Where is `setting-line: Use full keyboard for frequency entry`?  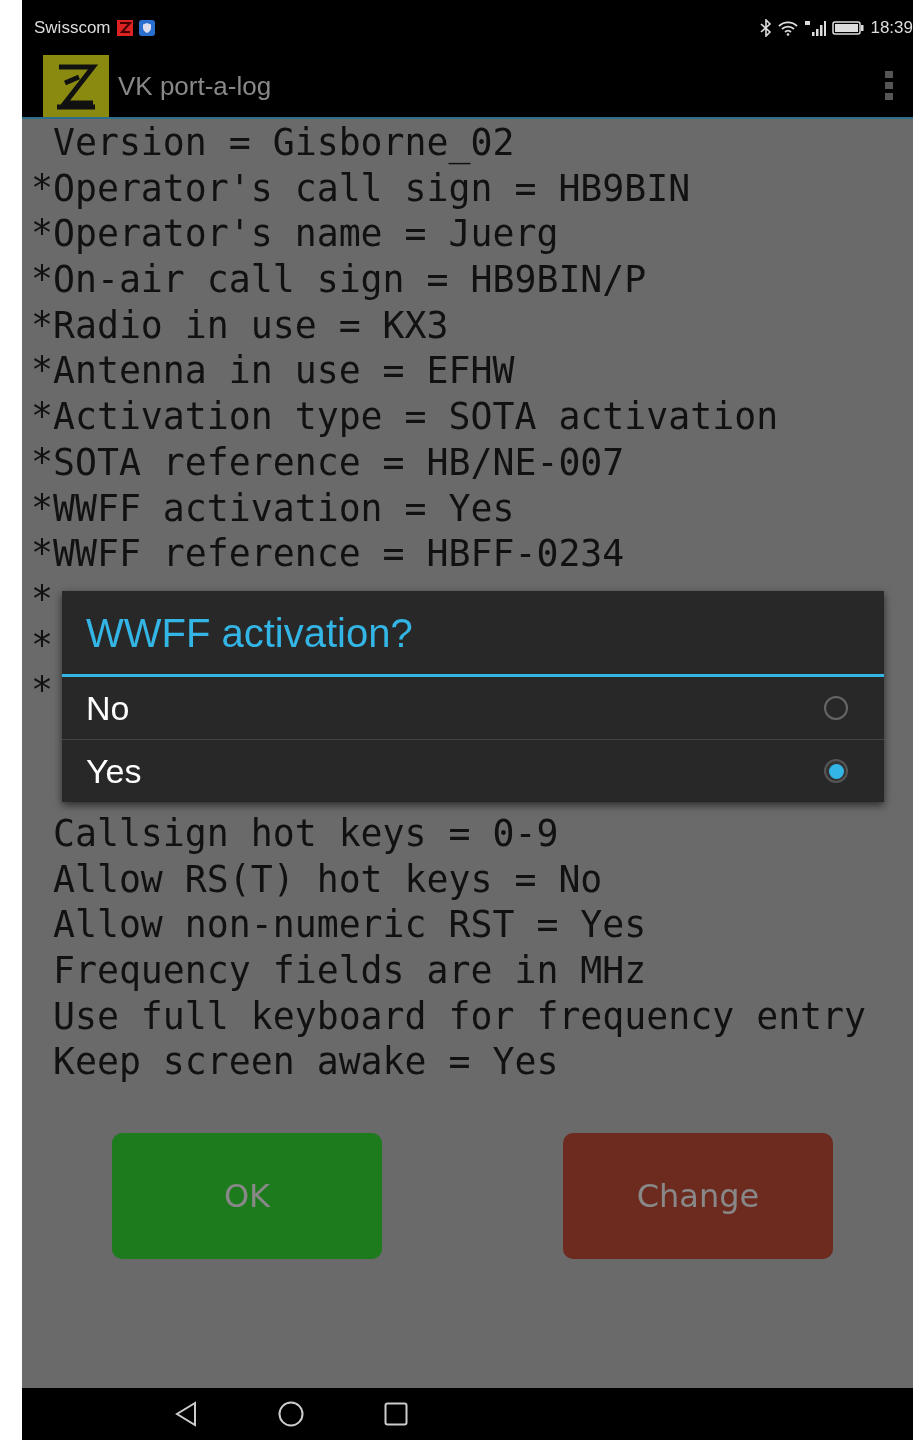 setting-line: Use full keyboard for frequency entry is located at coordinates (459, 1016).